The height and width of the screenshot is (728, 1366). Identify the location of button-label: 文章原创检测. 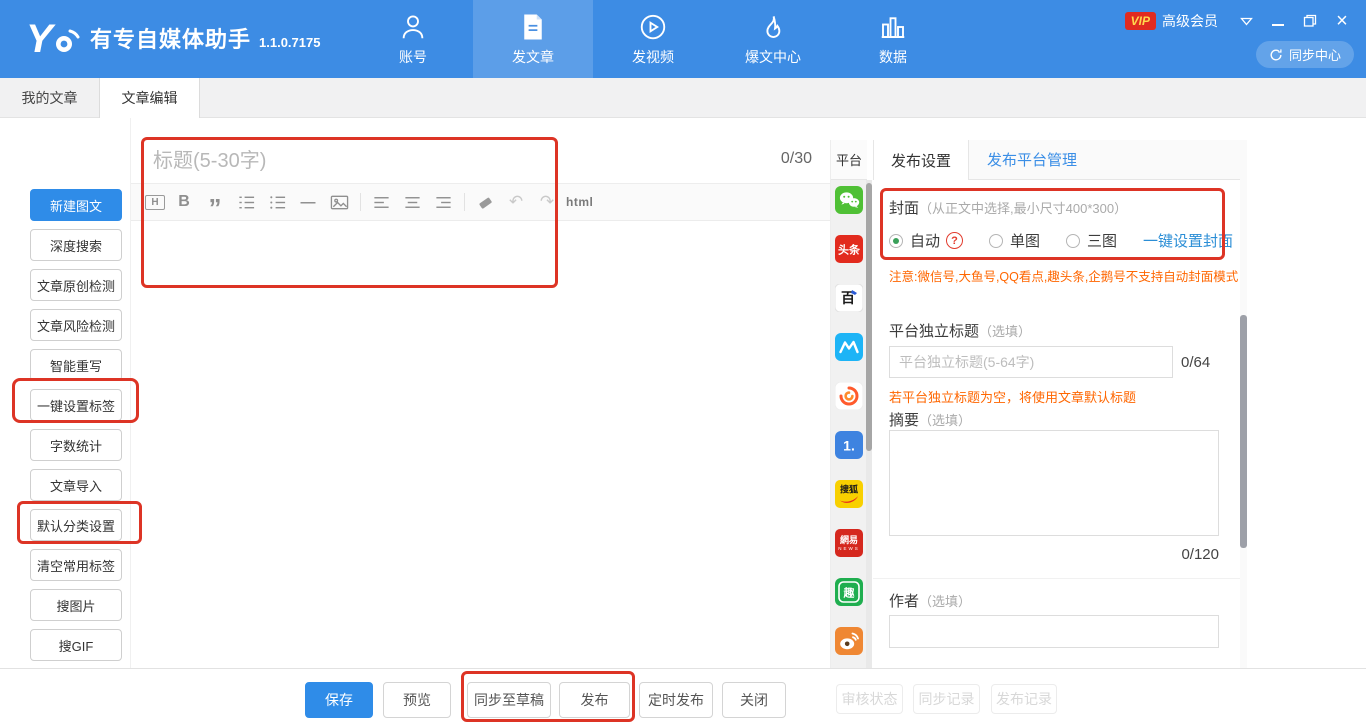
(75, 286).